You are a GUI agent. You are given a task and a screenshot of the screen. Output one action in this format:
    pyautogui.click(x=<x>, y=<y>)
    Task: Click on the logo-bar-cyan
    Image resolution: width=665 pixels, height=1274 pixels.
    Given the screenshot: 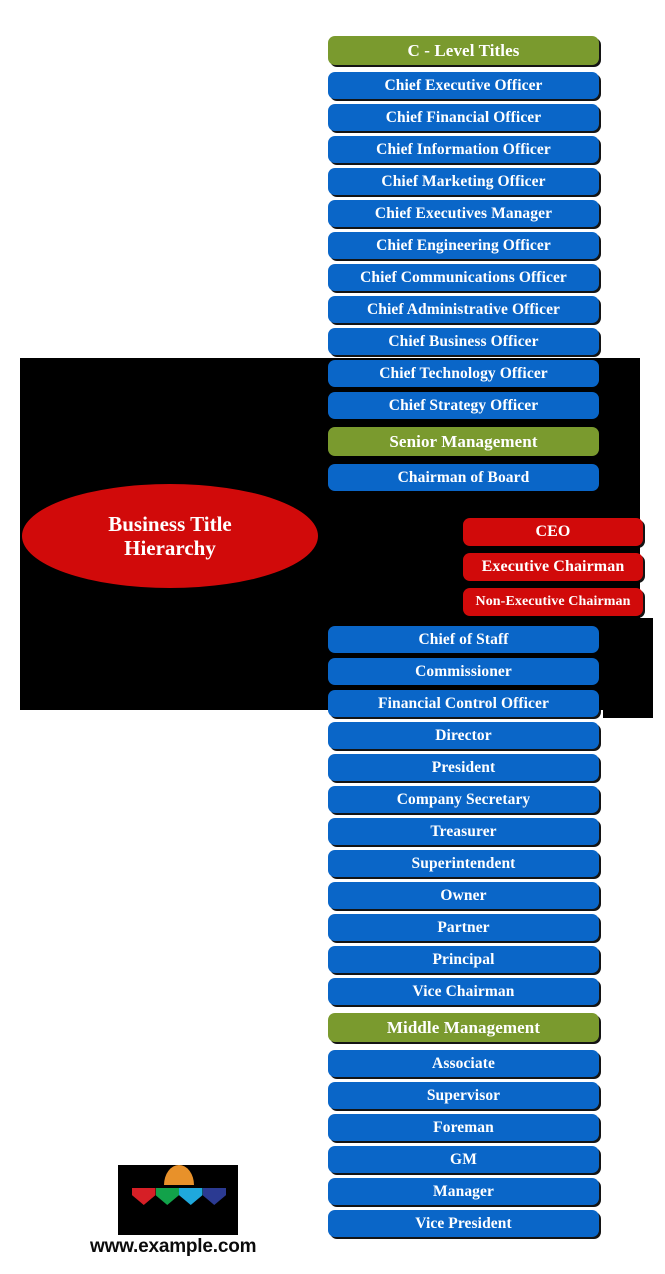 What is the action you would take?
    pyautogui.click(x=191, y=1196)
    